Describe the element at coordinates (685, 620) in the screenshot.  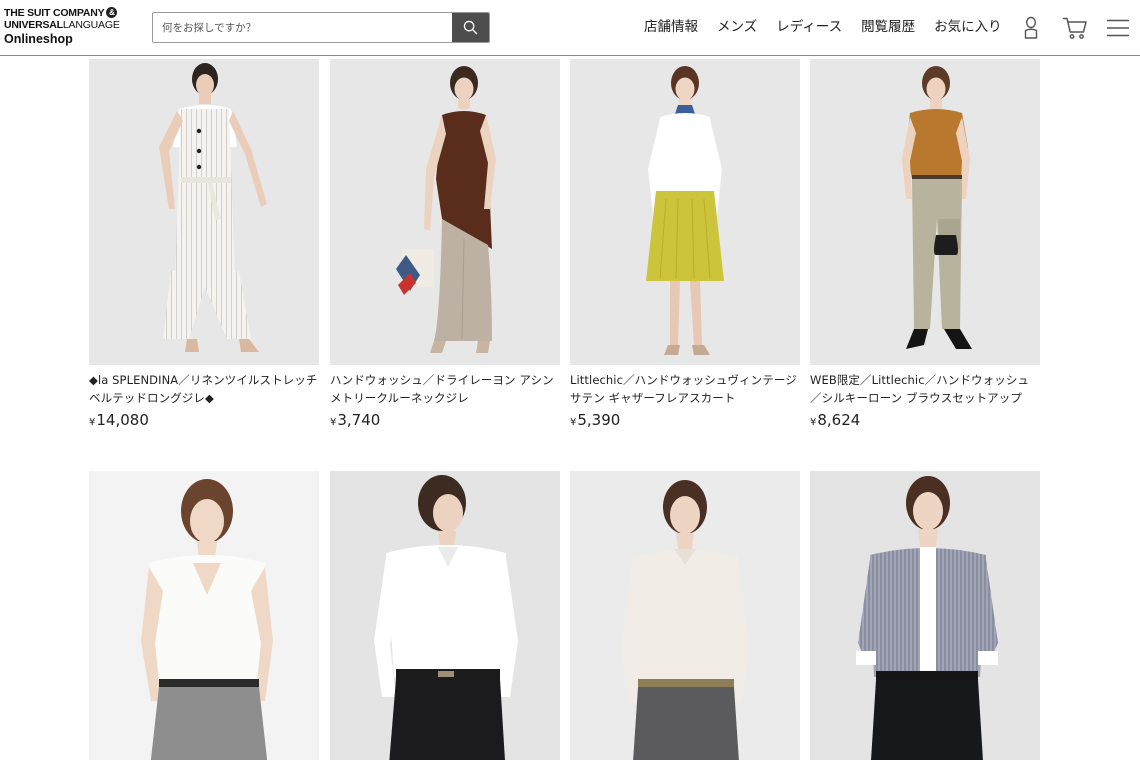
I see `model-photo-cream-shirt` at that location.